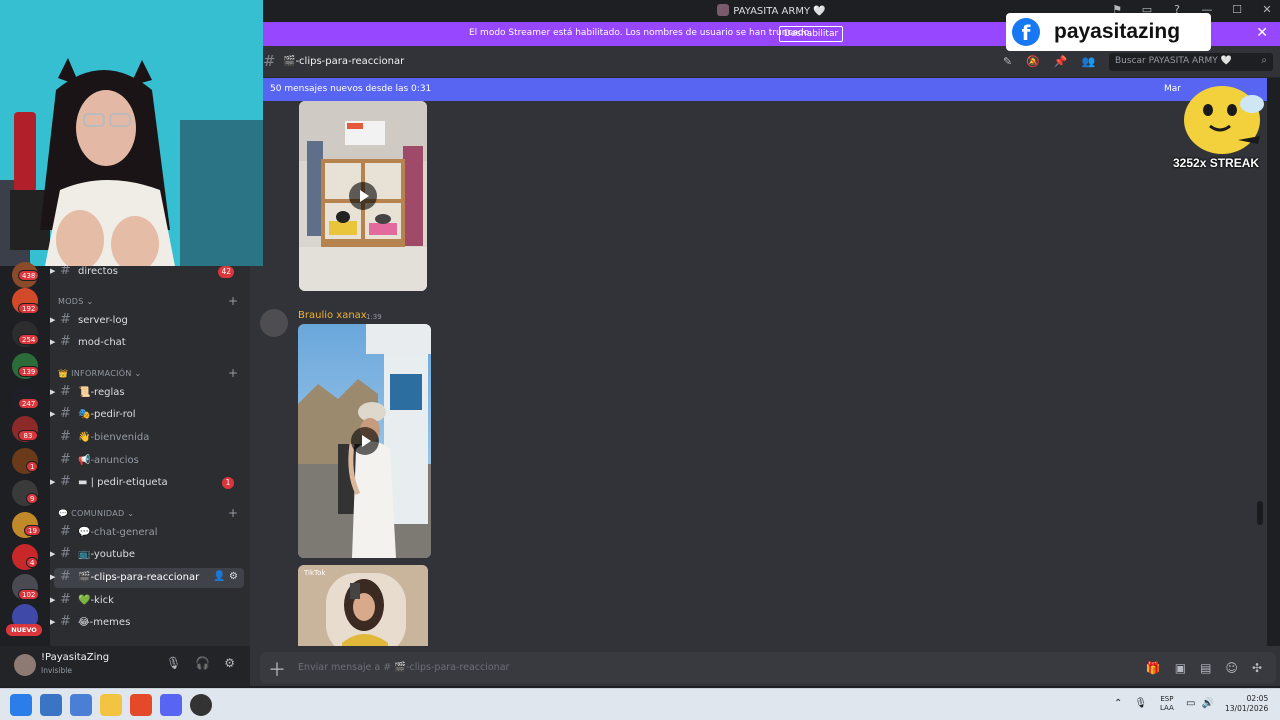 This screenshot has height=720, width=1280. I want to click on channel-item: ▶ # directos 42, so click(147, 274).